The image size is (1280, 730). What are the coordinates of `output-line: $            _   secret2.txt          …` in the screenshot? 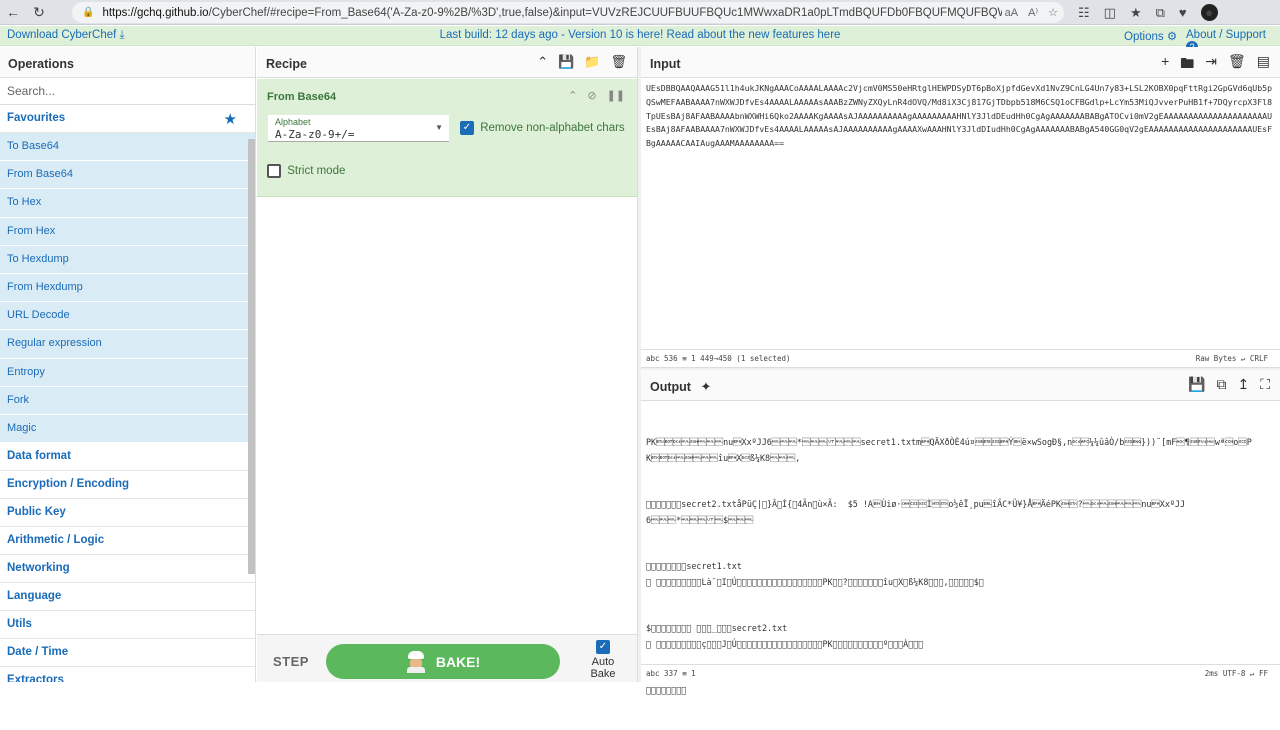 It's located at (785, 636).